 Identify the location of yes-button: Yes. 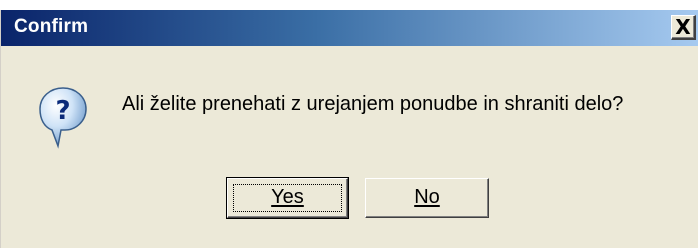
(287, 198).